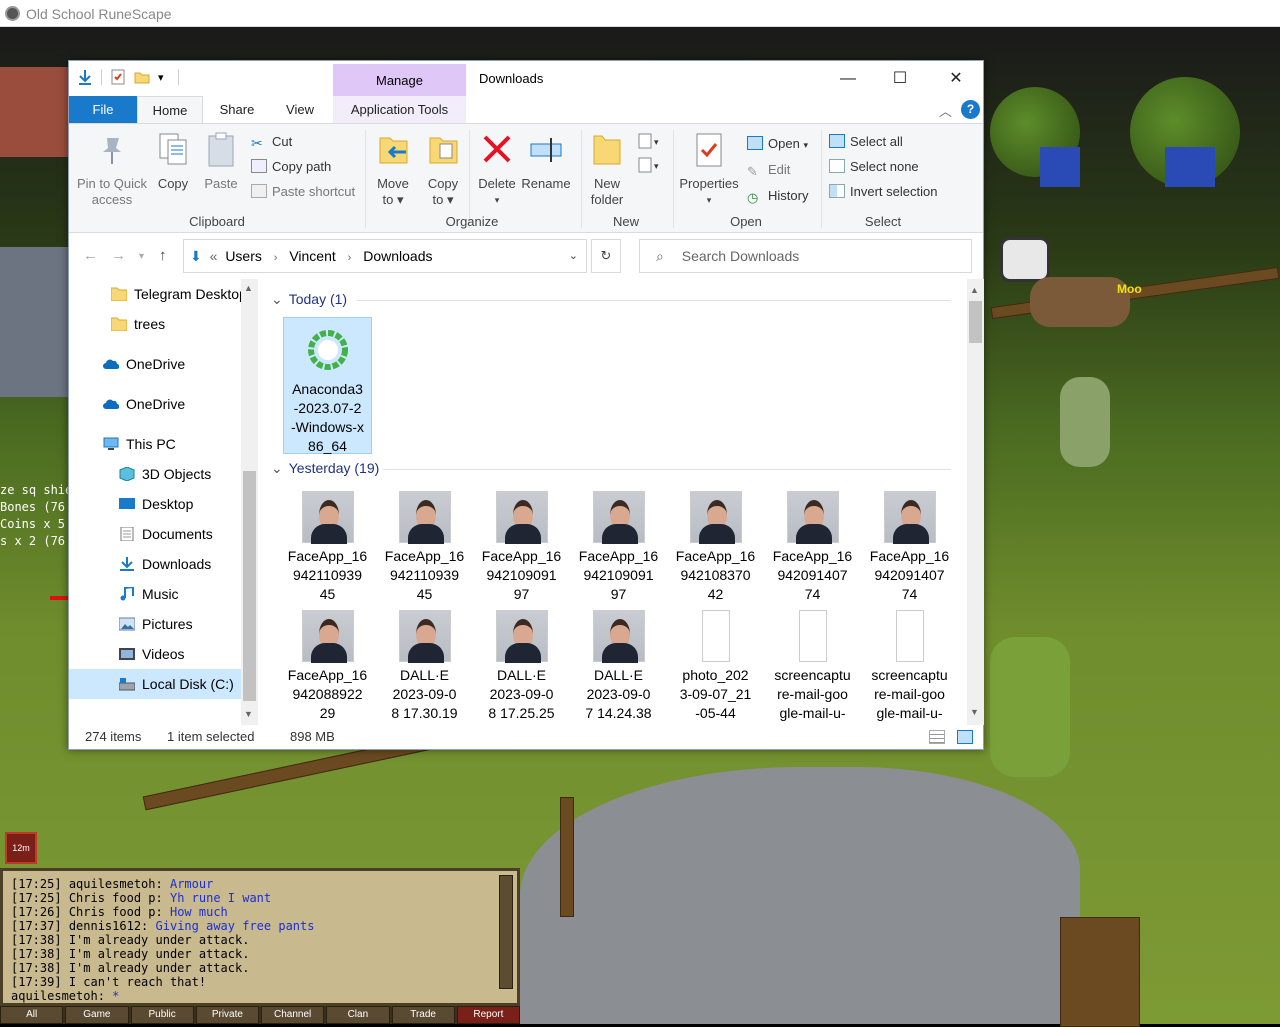  What do you see at coordinates (118, 77) in the screenshot?
I see `properties-icon` at bounding box center [118, 77].